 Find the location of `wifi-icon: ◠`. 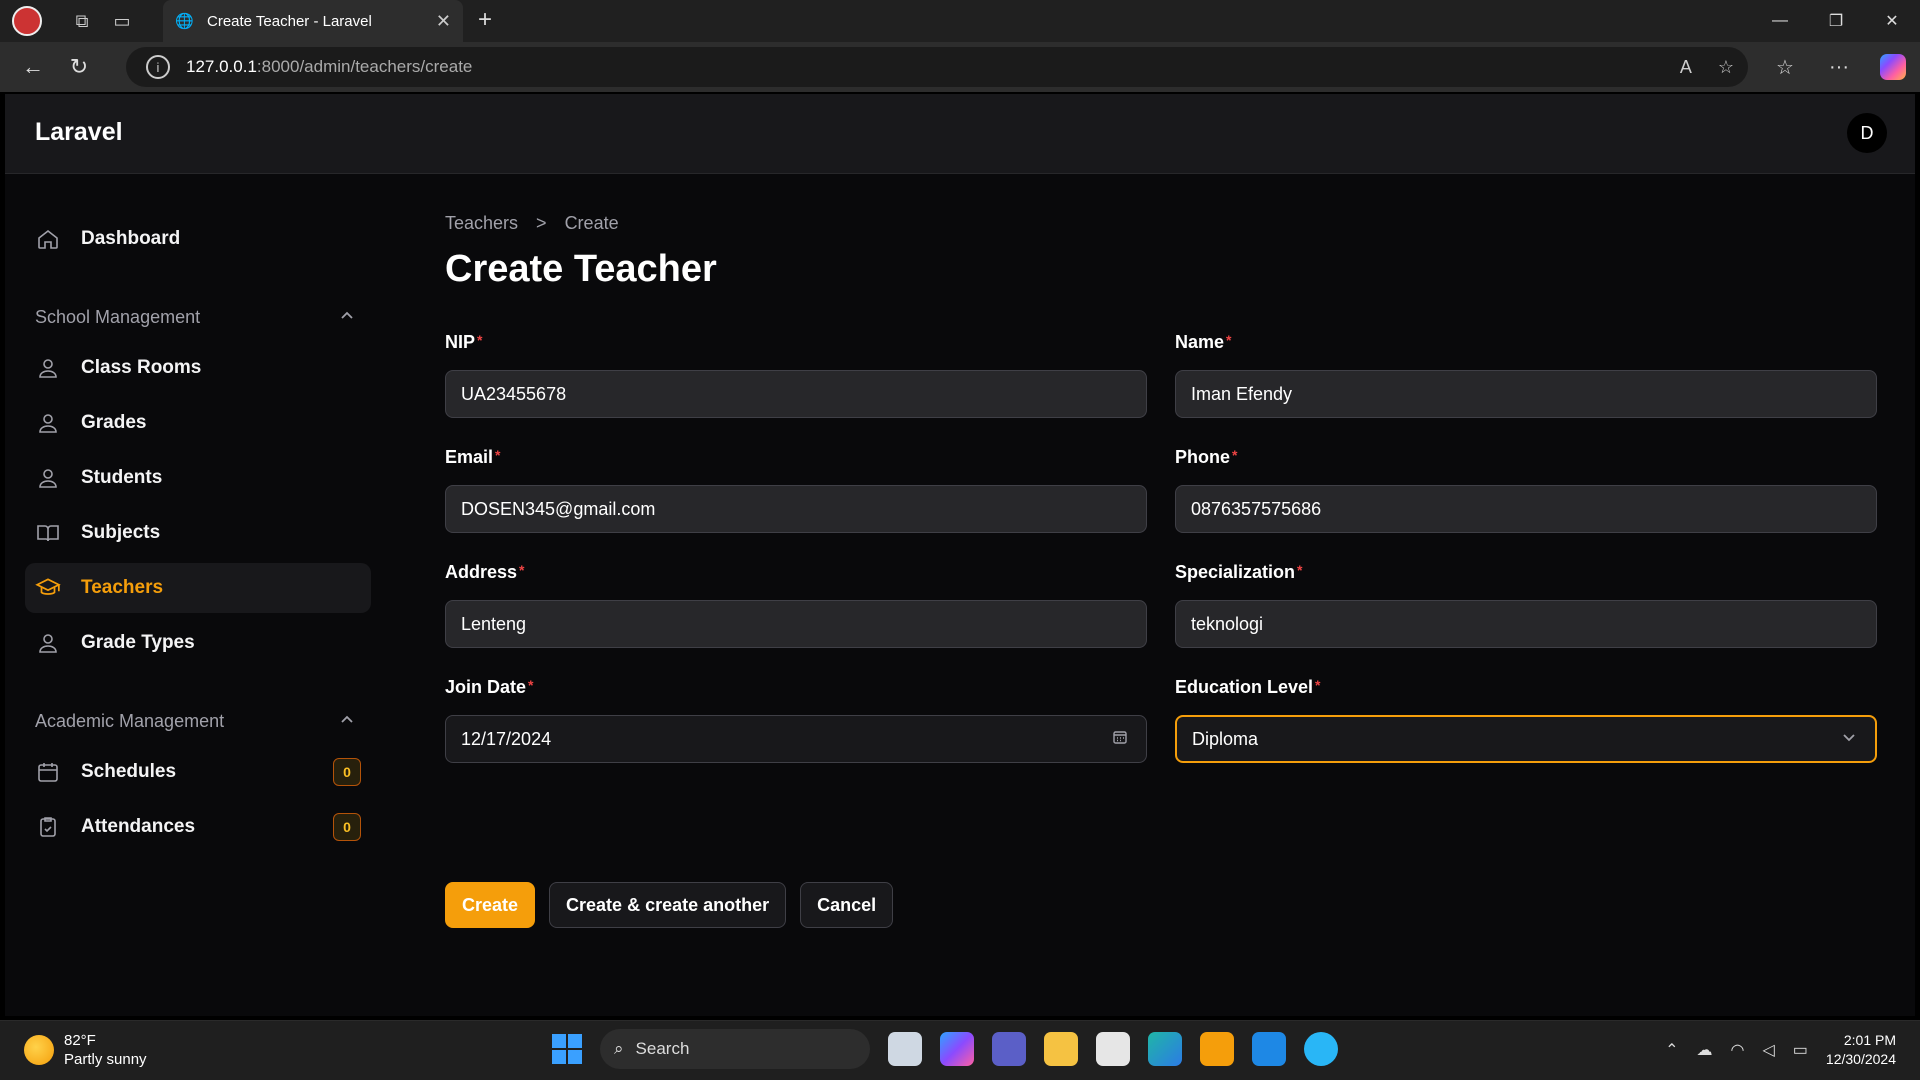

wifi-icon: ◠ is located at coordinates (1738, 1050).